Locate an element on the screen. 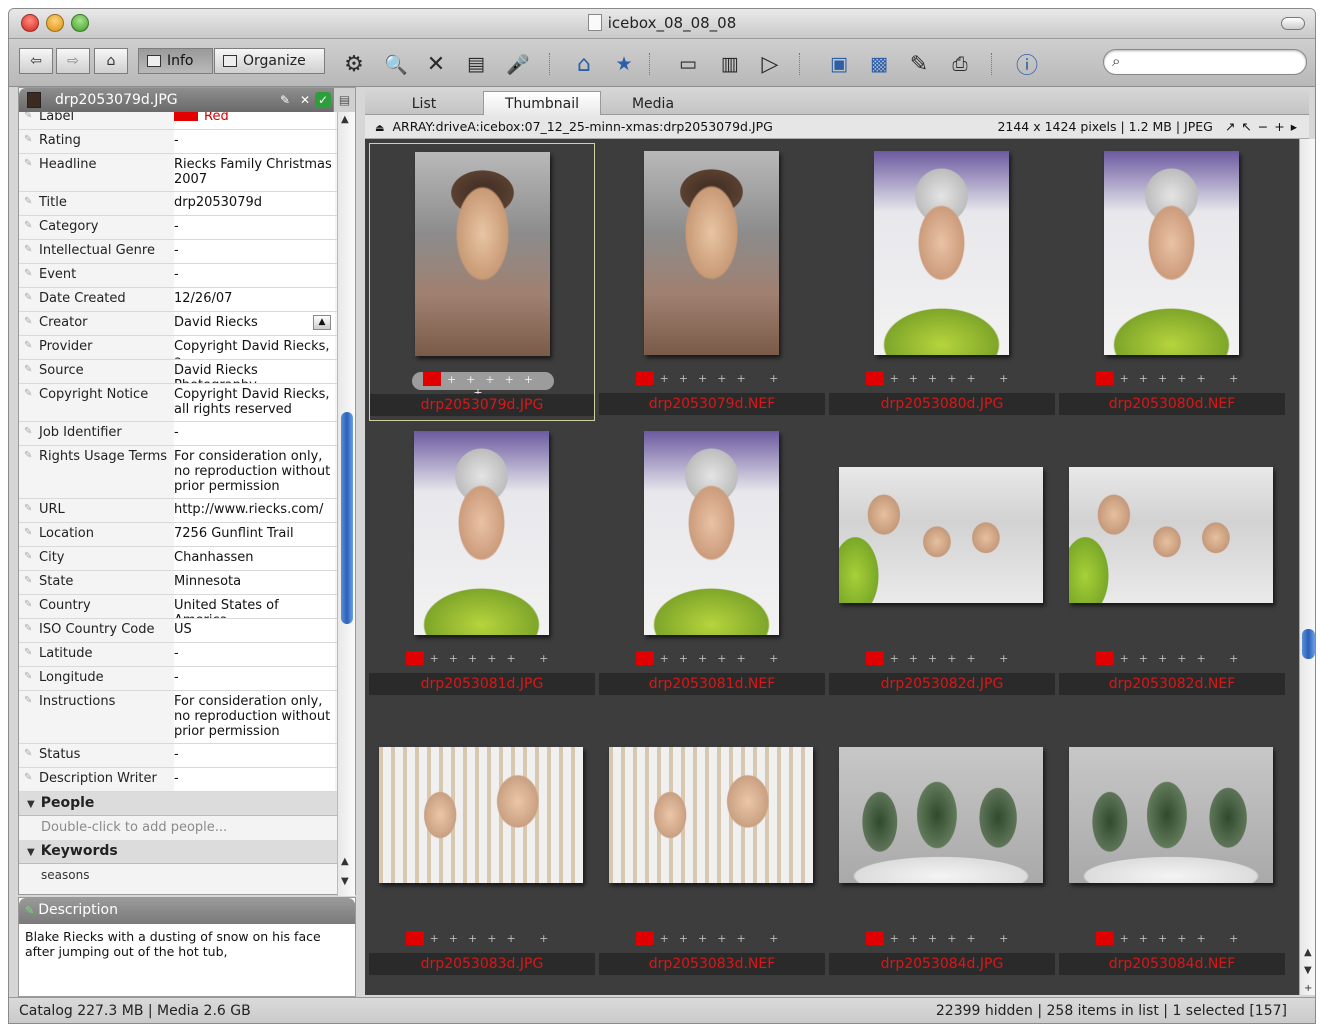 The width and height of the screenshot is (1320, 1026). field-value: Minnesota is located at coordinates (254, 582).